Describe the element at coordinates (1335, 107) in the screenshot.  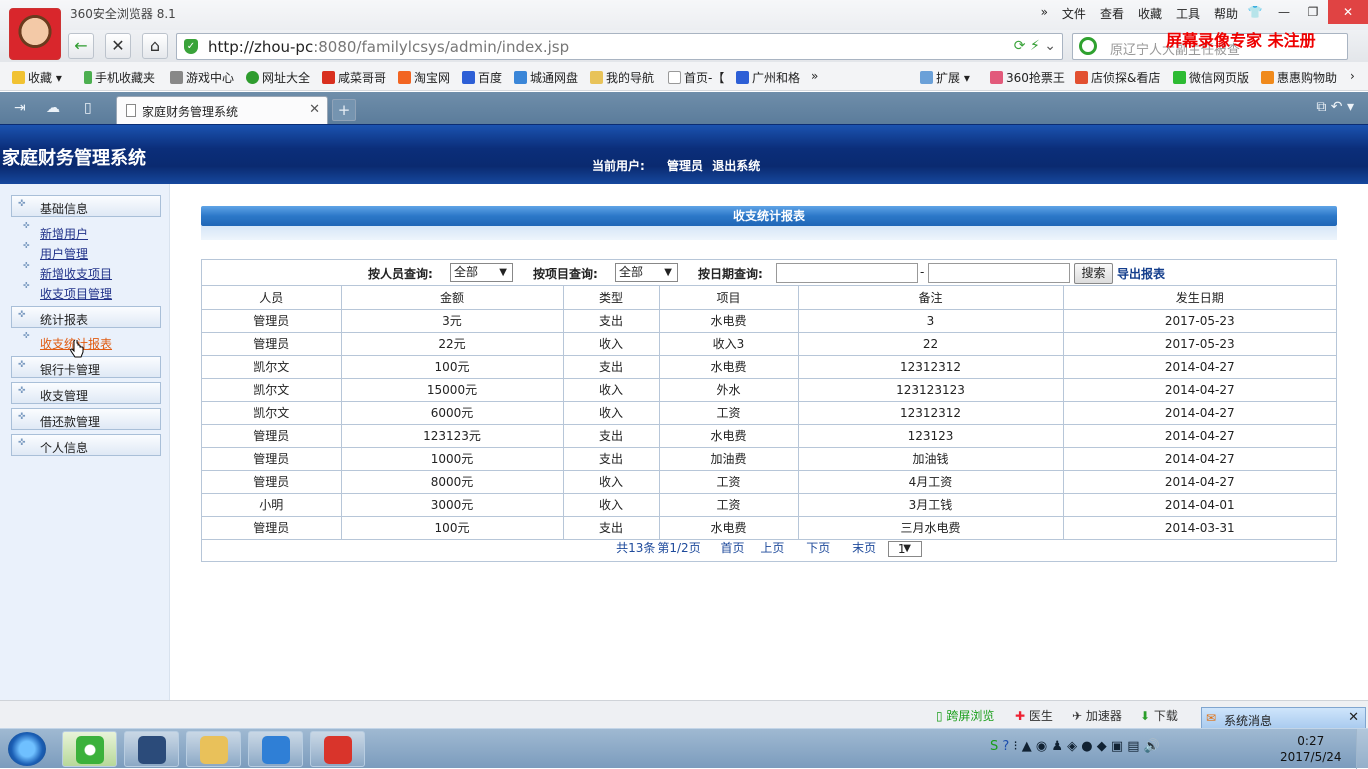
I see `tab-tools: ⧉ ↶ ▾` at that location.